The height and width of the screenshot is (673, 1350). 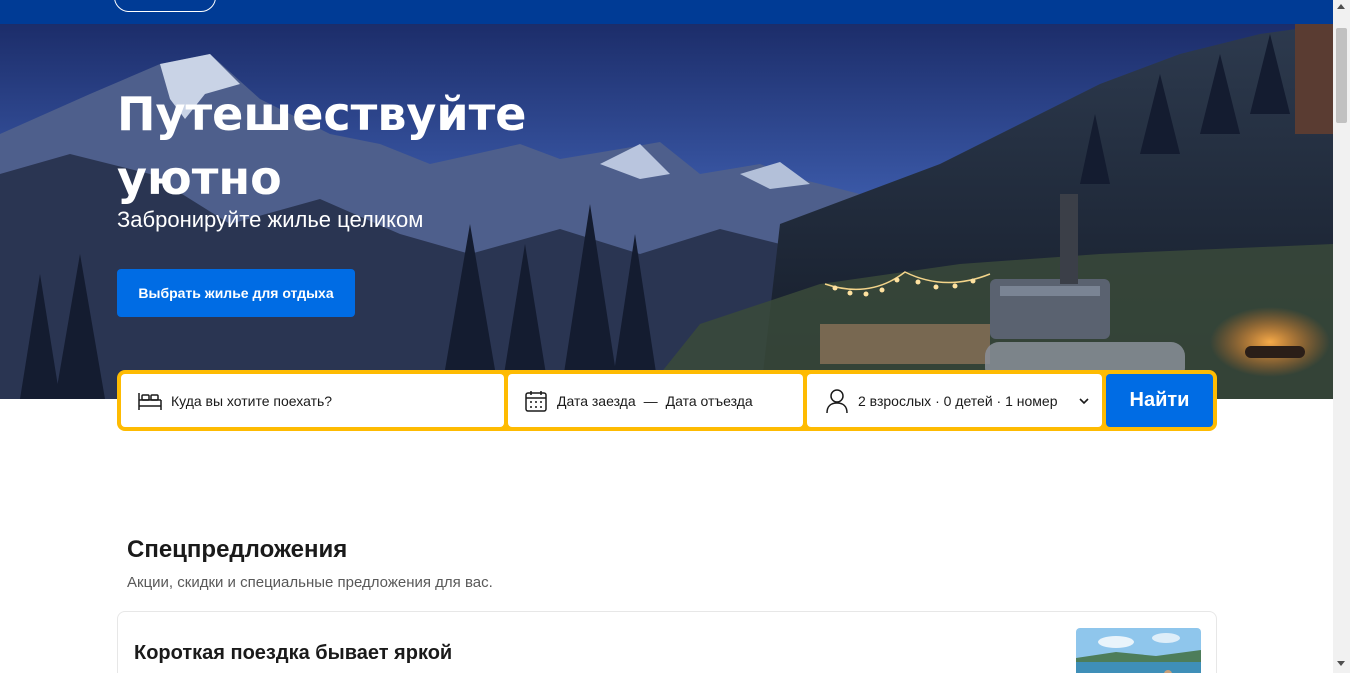 I want to click on checkout-date: Дата отъезда, so click(x=709, y=401).